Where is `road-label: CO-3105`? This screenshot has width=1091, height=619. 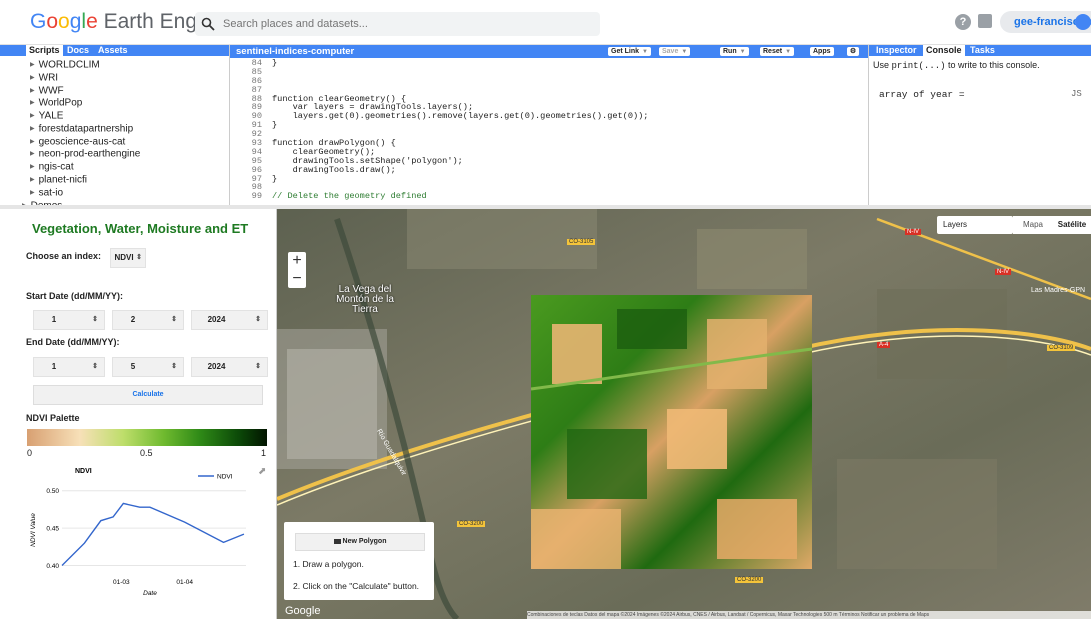 road-label: CO-3105 is located at coordinates (581, 242).